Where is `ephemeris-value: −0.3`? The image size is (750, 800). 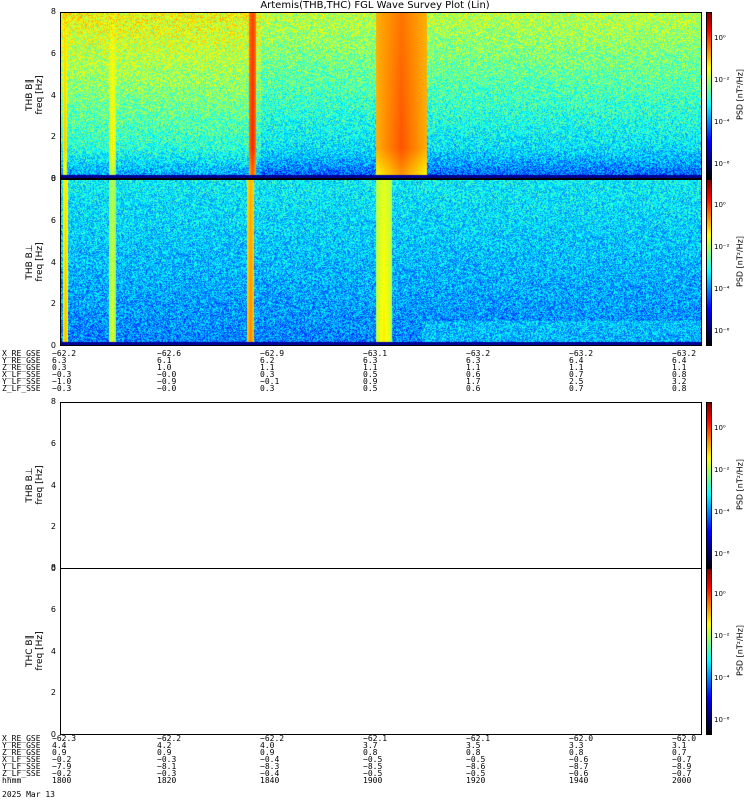 ephemeris-value: −0.3 is located at coordinates (62, 388).